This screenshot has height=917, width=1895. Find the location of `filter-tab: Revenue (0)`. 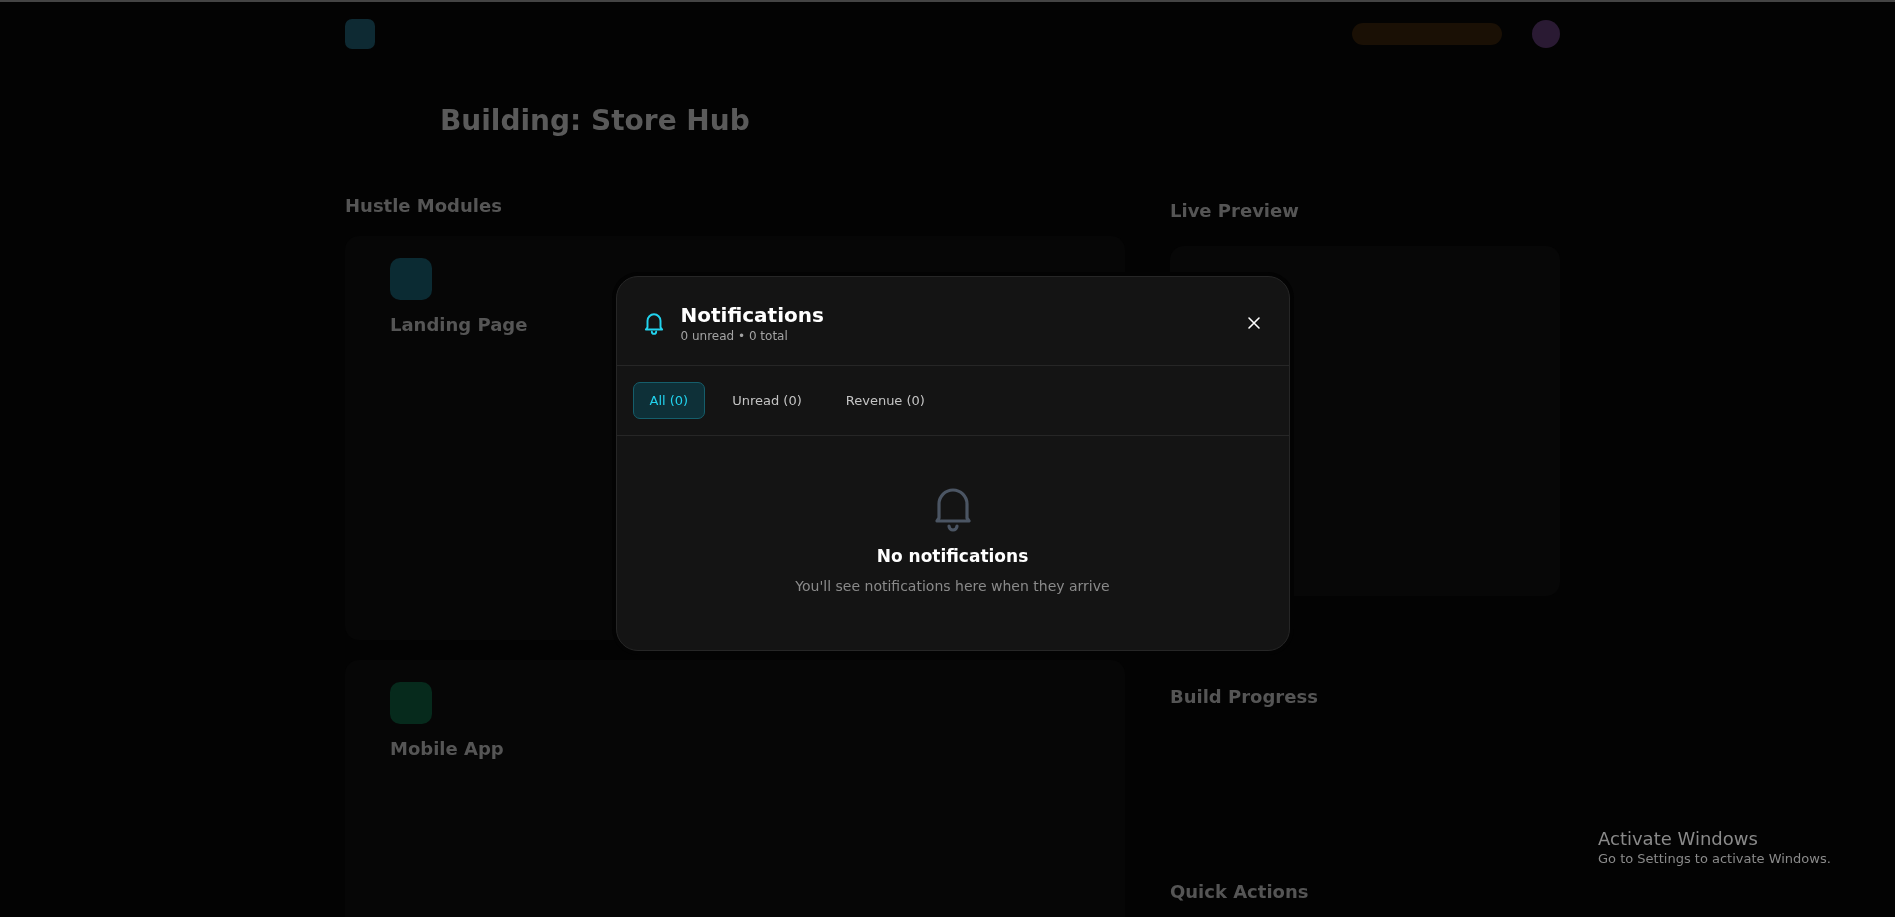

filter-tab: Revenue (0) is located at coordinates (885, 400).